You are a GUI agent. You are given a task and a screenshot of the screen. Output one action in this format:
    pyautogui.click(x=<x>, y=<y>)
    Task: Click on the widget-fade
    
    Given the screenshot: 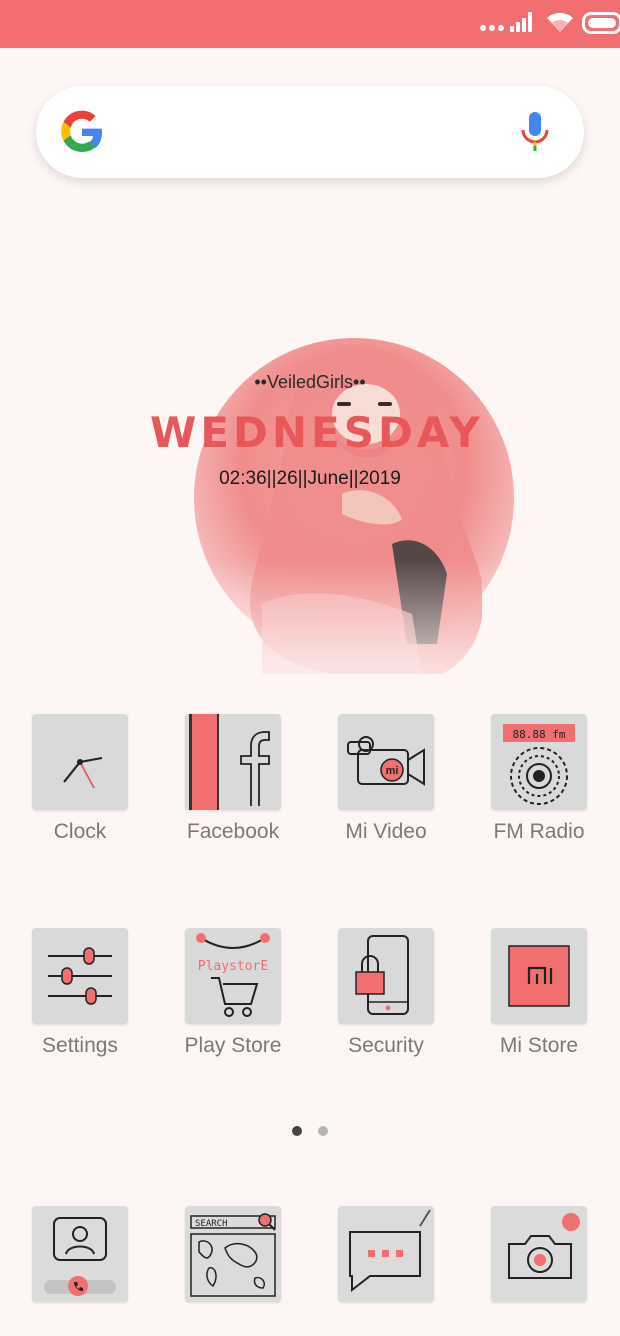 What is the action you would take?
    pyautogui.click(x=354, y=645)
    